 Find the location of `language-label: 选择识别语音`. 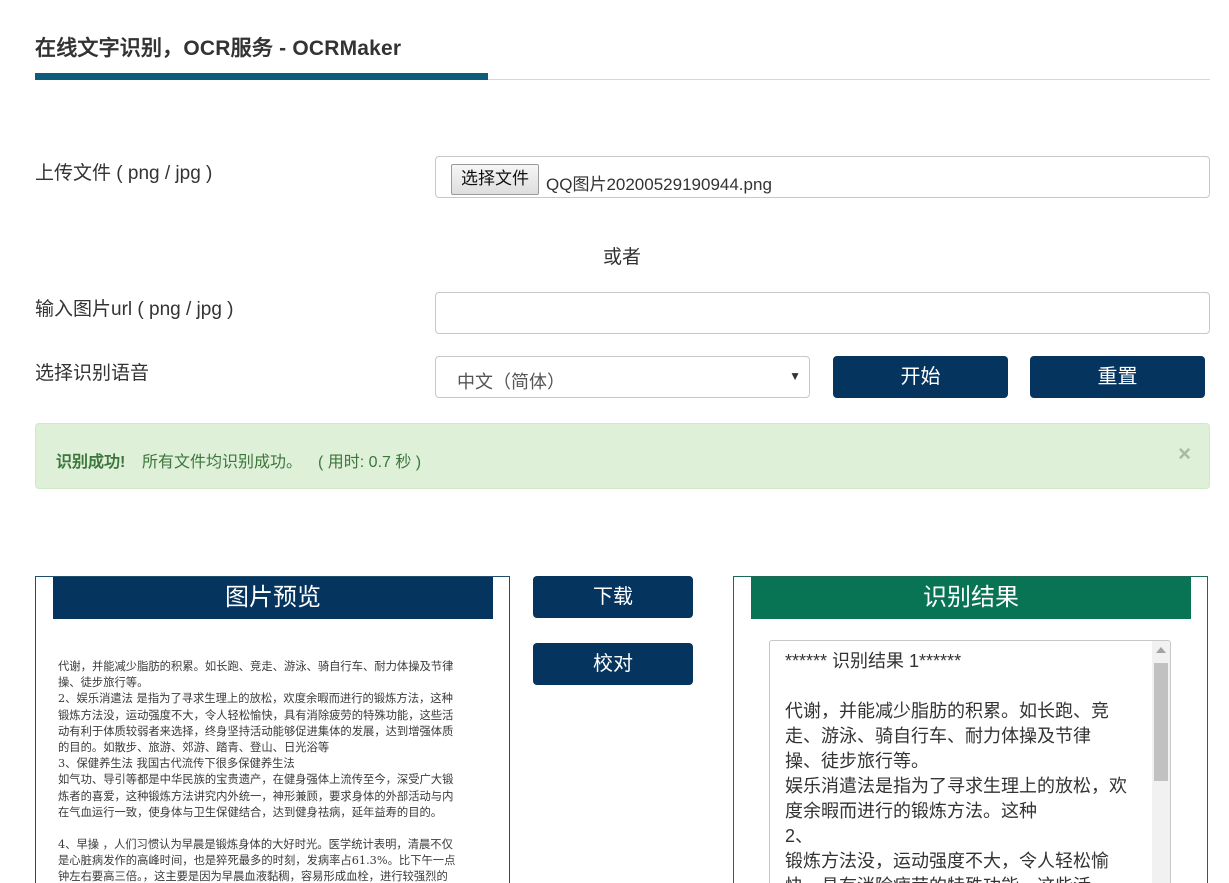

language-label: 选择识别语音 is located at coordinates (92, 373).